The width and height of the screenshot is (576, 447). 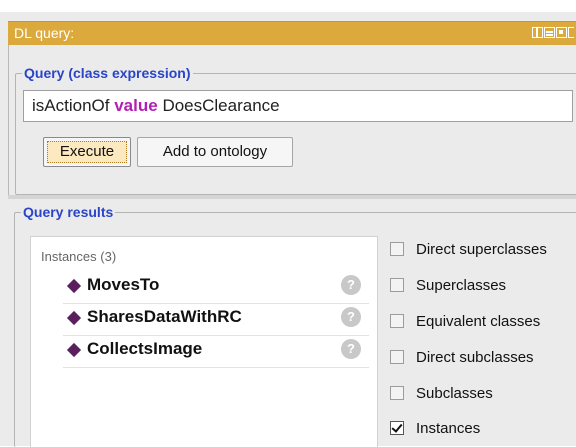 What do you see at coordinates (298, 106) in the screenshot?
I see `class-expression-input: isActionOf value DoesClearance` at bounding box center [298, 106].